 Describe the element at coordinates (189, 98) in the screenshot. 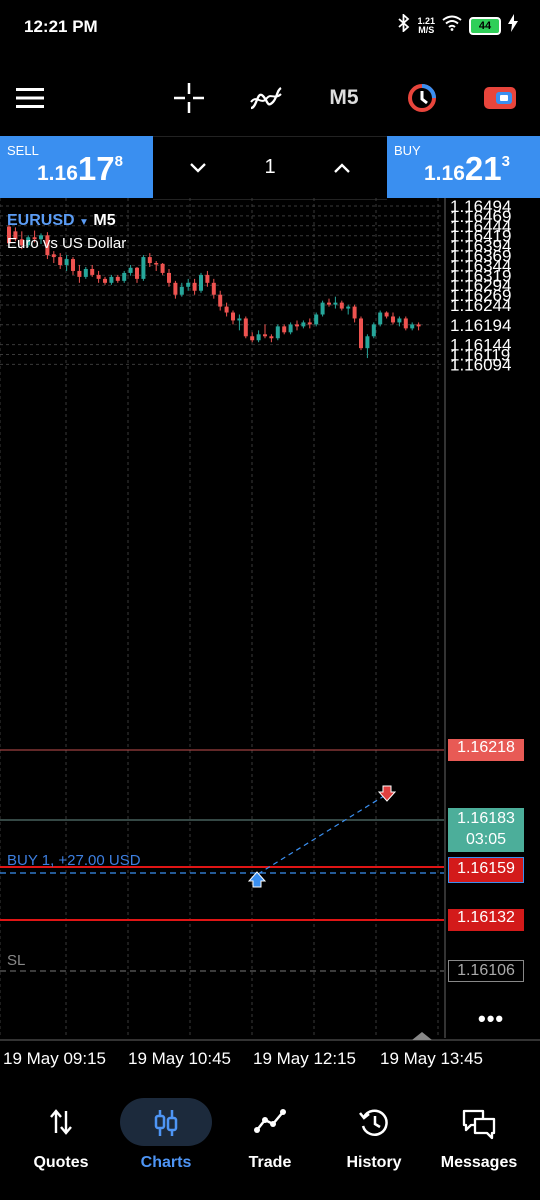

I see `crosshair-button` at that location.